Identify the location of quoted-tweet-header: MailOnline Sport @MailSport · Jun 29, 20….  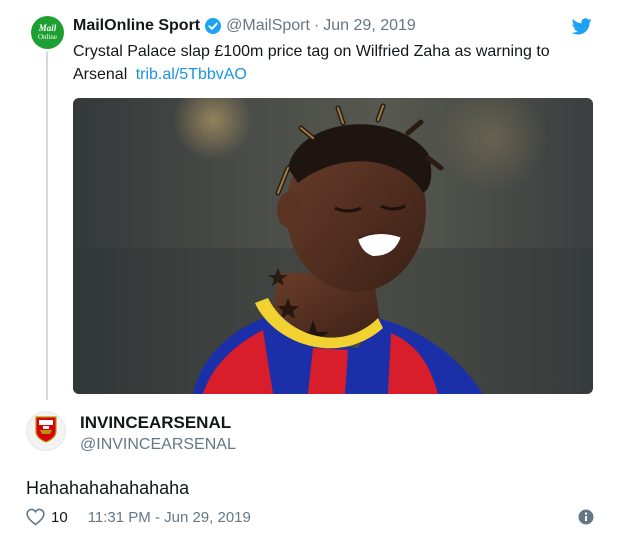
(244, 26).